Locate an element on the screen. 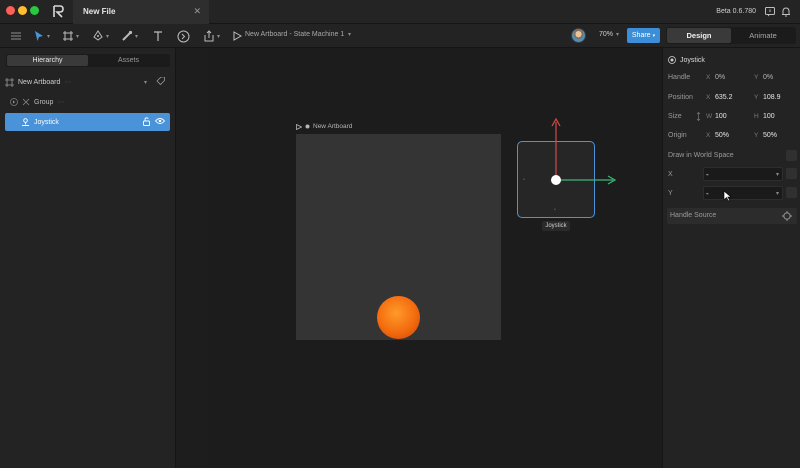 This screenshot has height=468, width=800. minimize-window-button is located at coordinates (22, 10).